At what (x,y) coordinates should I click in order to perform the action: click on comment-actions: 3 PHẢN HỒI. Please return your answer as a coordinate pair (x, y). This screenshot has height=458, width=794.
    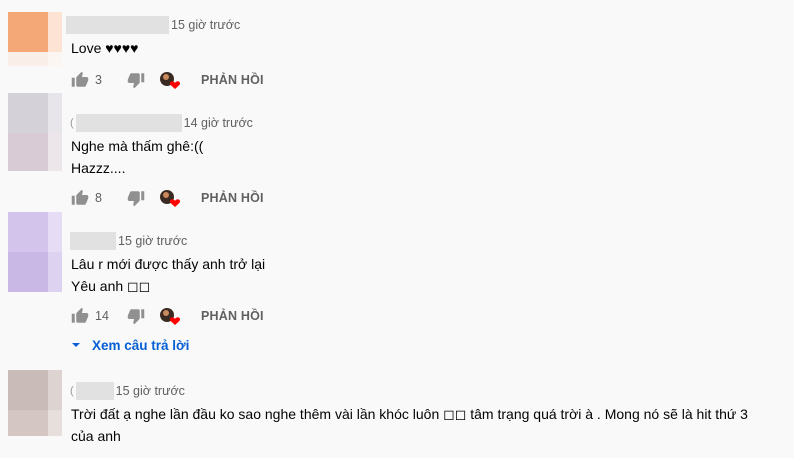
    Looking at the image, I should click on (167, 80).